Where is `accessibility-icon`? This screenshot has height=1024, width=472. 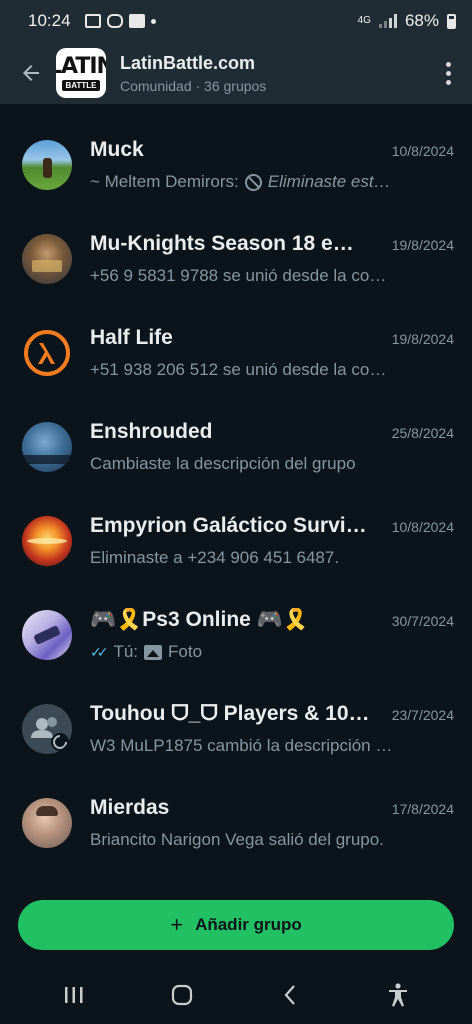
accessibility-icon is located at coordinates (398, 995).